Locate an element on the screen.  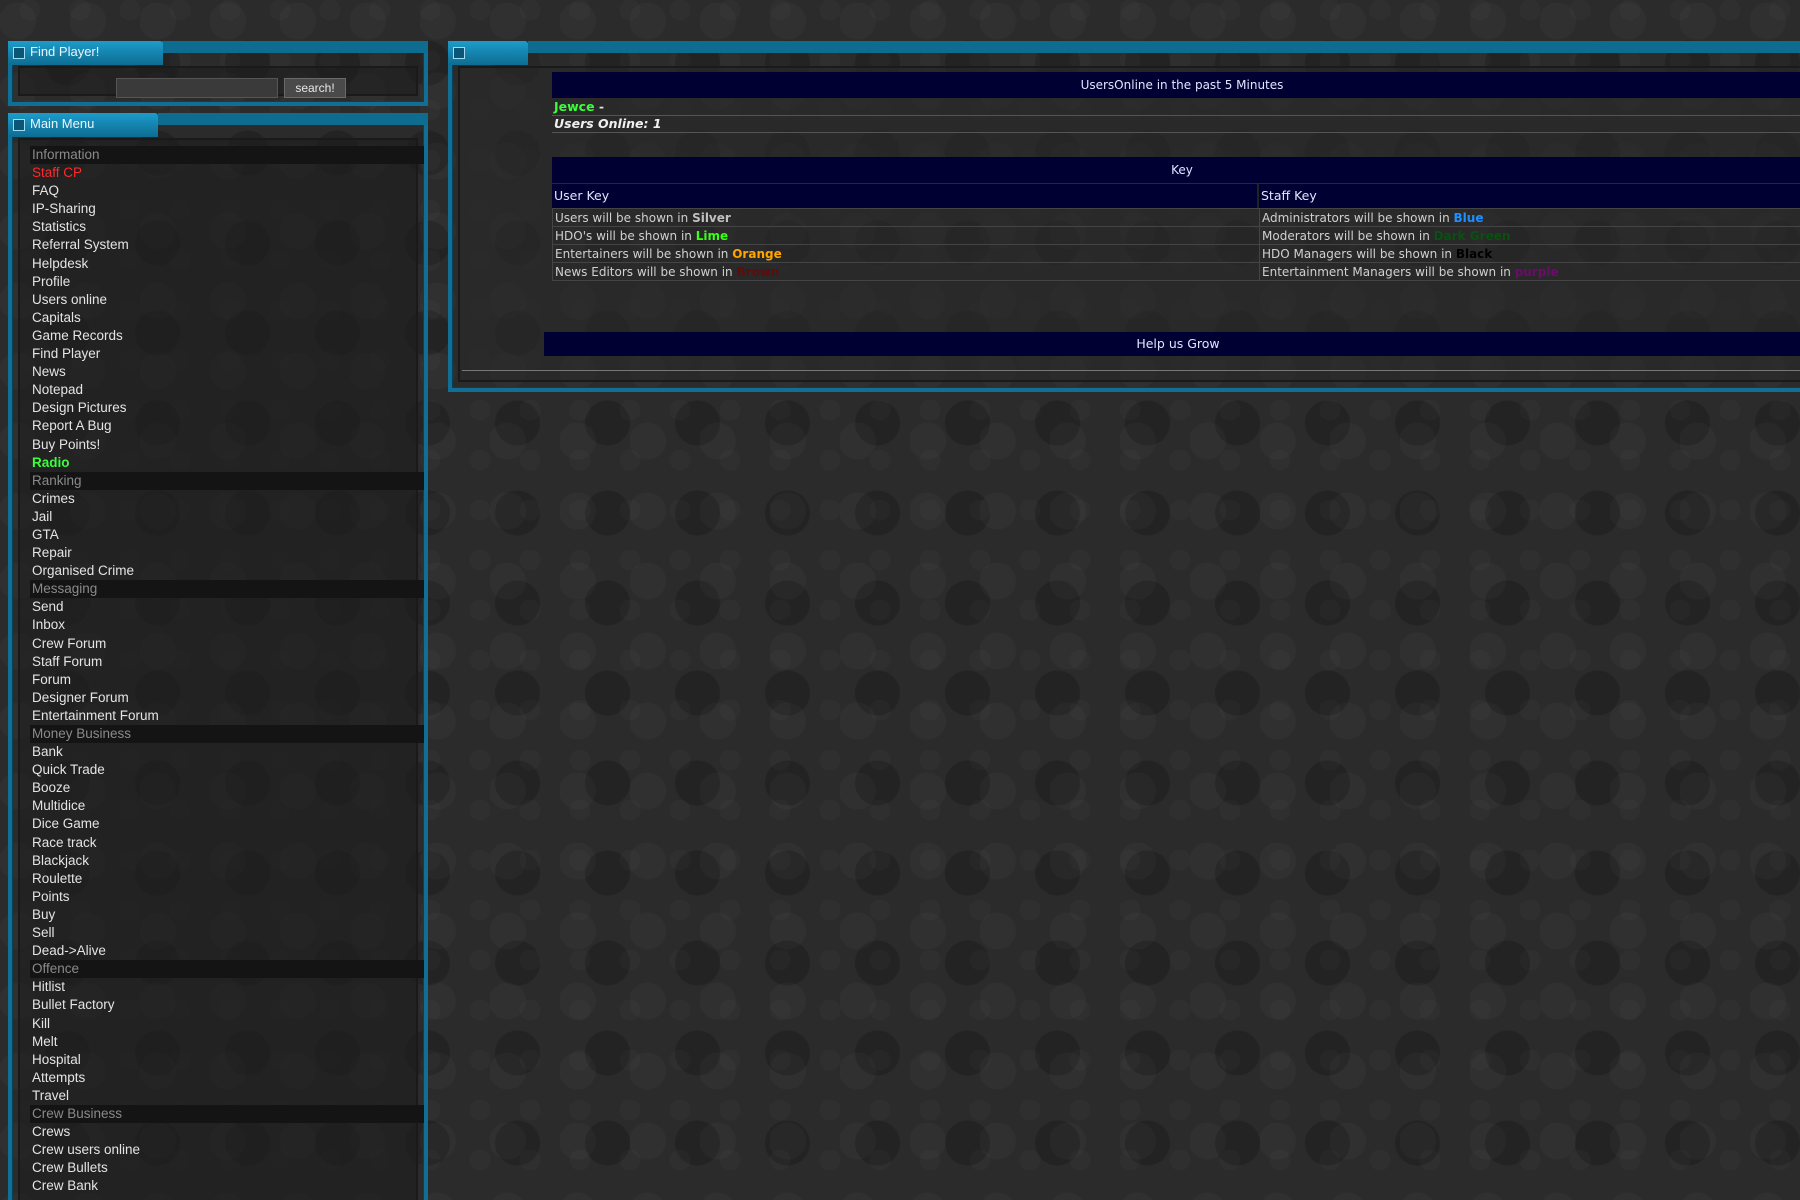
menu-item-hitlist: Hitlist is located at coordinates (227, 987).